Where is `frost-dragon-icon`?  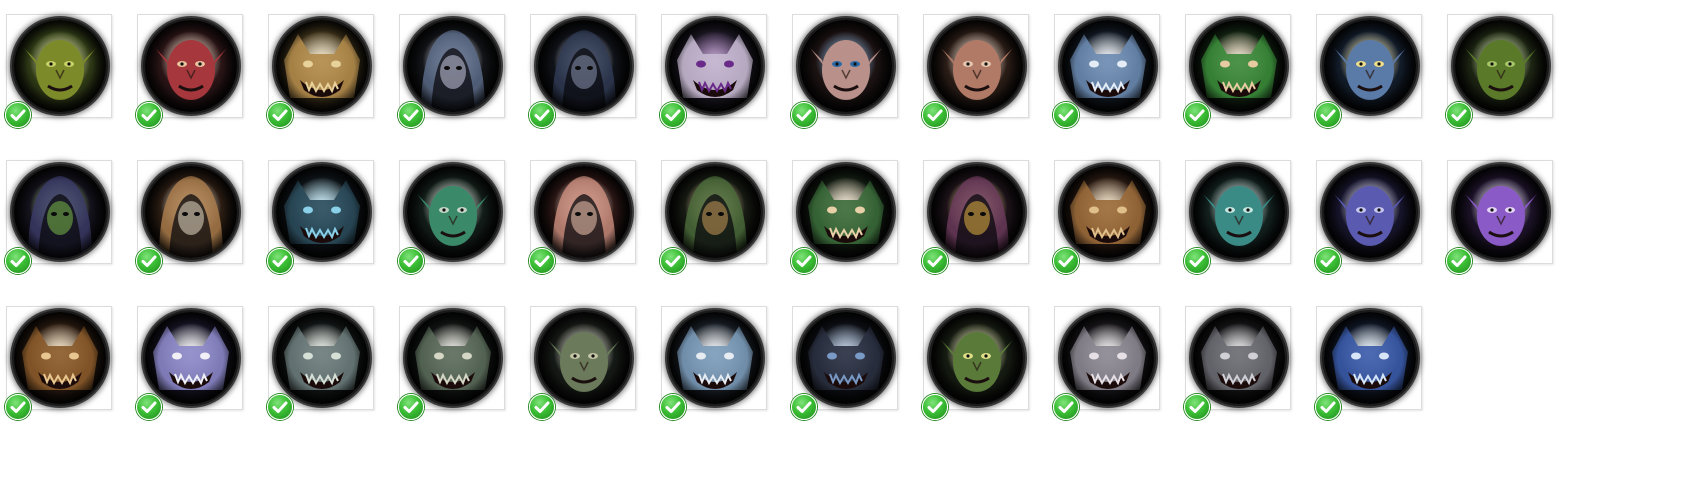 frost-dragon-icon is located at coordinates (191, 358).